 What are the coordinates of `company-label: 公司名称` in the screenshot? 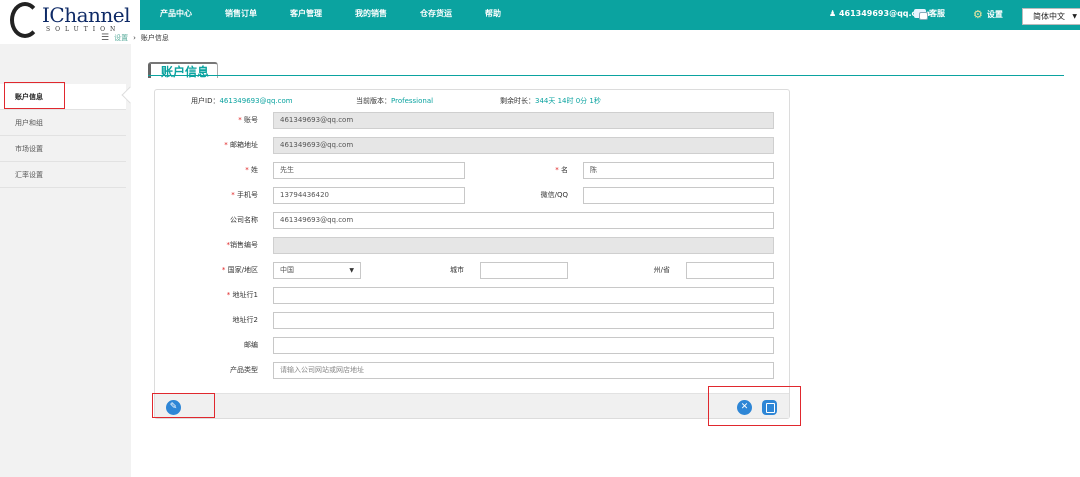 It's located at (244, 220).